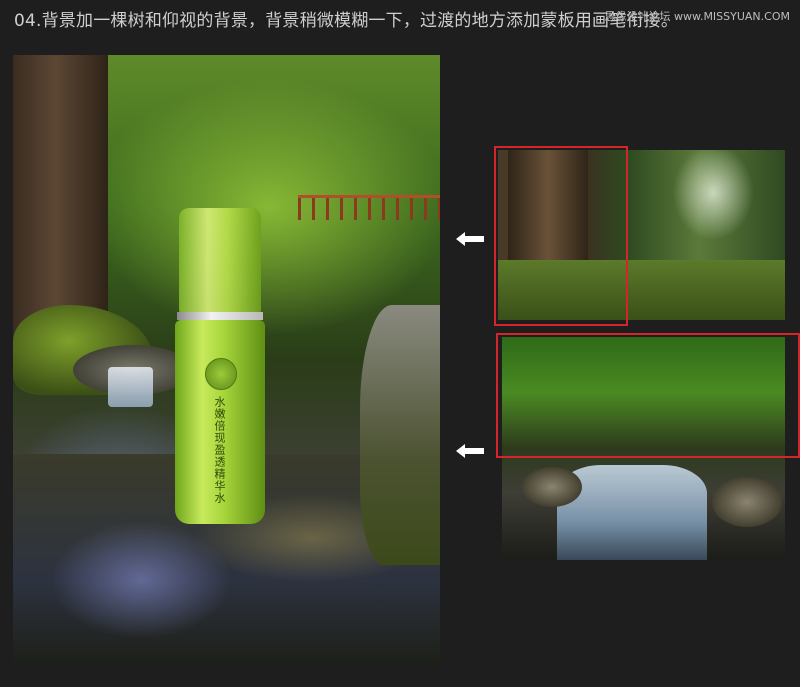 The height and width of the screenshot is (687, 800). I want to click on brand-logo-icon, so click(221, 374).